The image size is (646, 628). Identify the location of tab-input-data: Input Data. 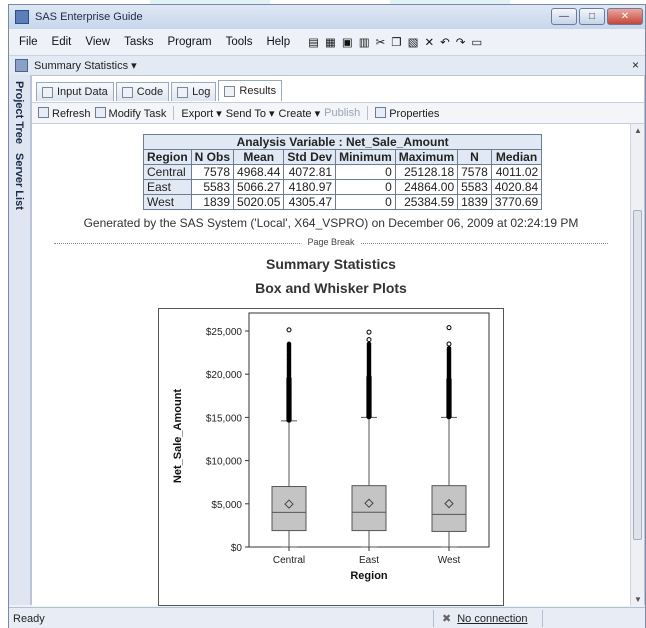
(75, 91).